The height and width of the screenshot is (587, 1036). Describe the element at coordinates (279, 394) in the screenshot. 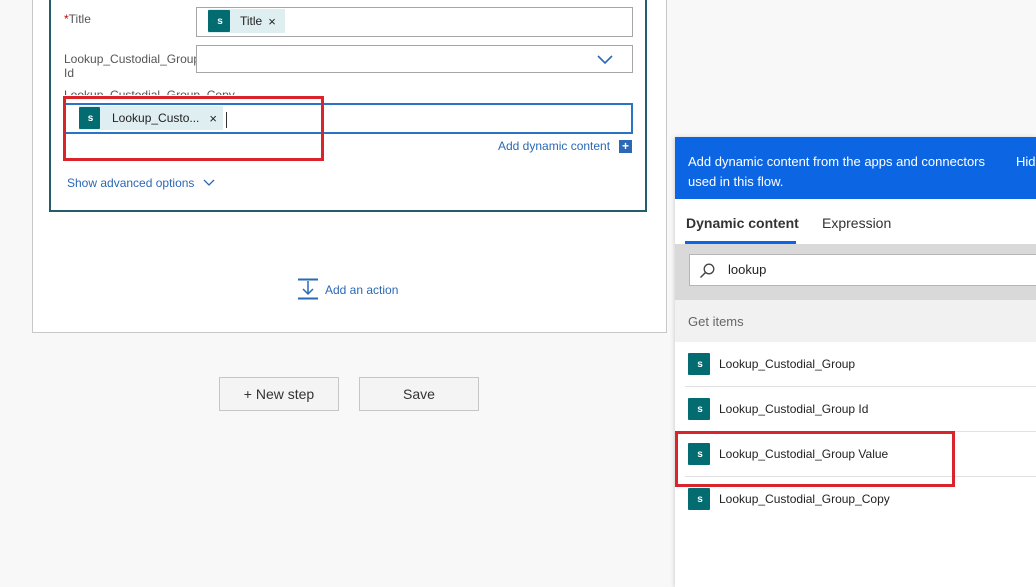

I see `new-step-button: + New step` at that location.